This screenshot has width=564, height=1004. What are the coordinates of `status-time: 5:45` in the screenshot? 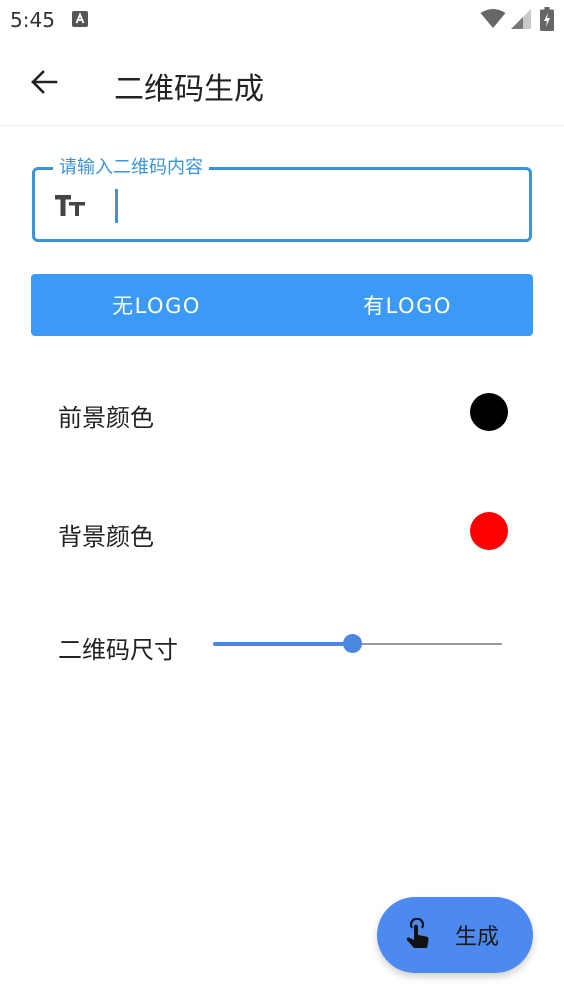 It's located at (32, 20).